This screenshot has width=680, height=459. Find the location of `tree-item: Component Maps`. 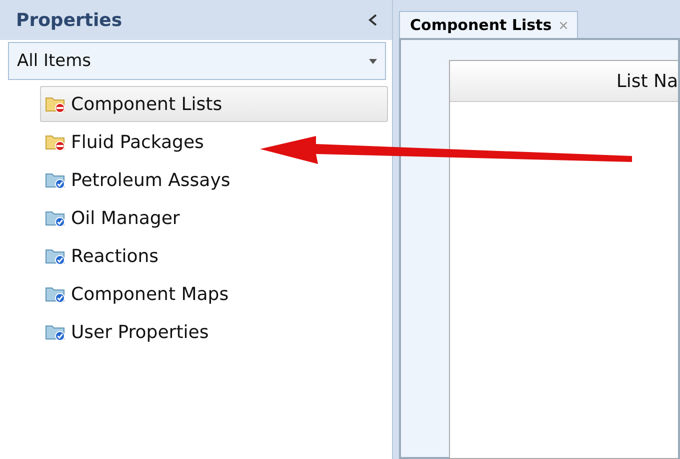

tree-item: Component Maps is located at coordinates (214, 294).